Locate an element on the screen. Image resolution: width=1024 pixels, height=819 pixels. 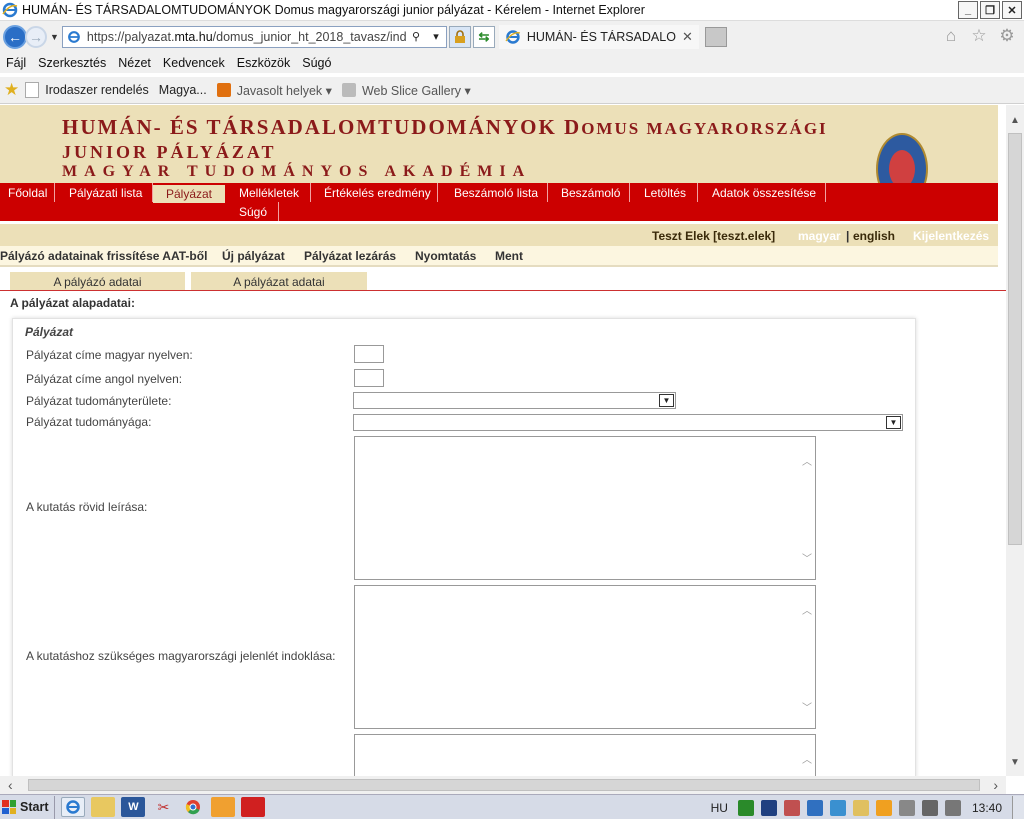
menu-help: Súgó is located at coordinates (316, 63).